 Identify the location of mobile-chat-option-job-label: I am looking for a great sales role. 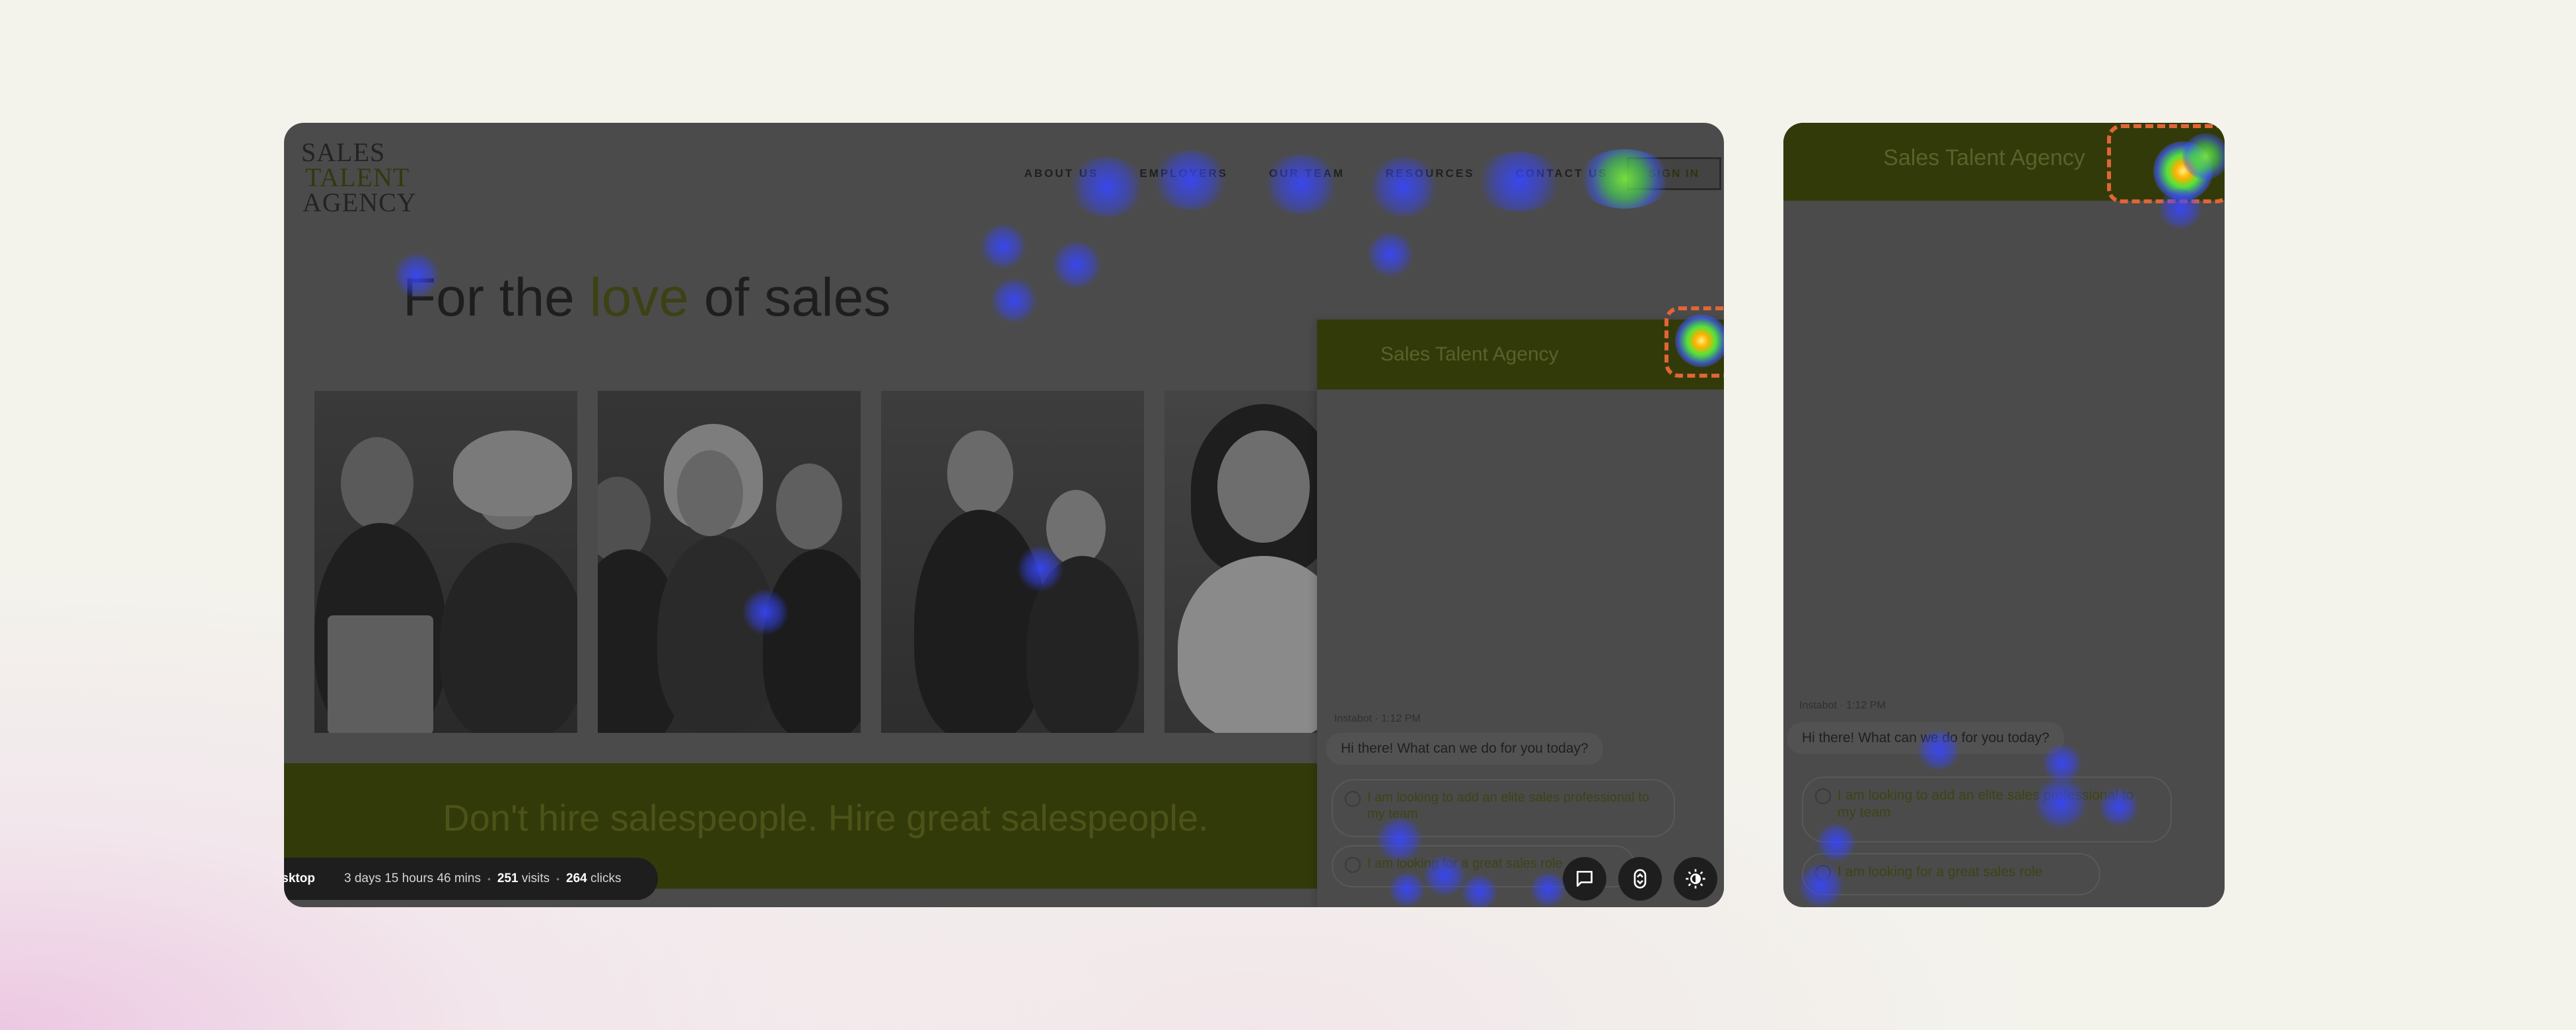
(1940, 871).